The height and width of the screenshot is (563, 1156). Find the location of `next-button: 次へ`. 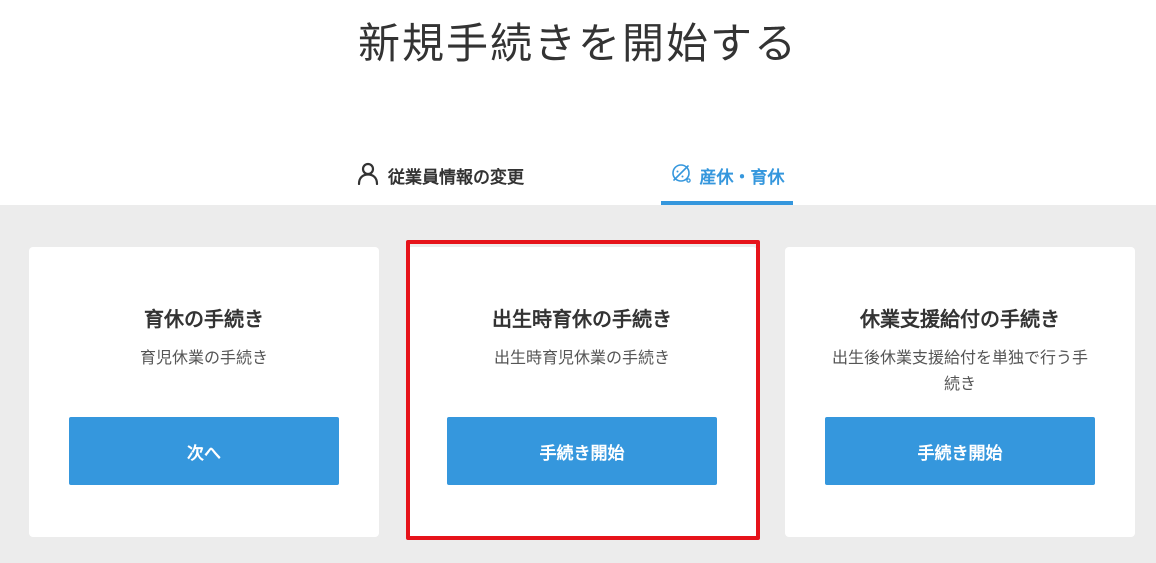

next-button: 次へ is located at coordinates (204, 451).